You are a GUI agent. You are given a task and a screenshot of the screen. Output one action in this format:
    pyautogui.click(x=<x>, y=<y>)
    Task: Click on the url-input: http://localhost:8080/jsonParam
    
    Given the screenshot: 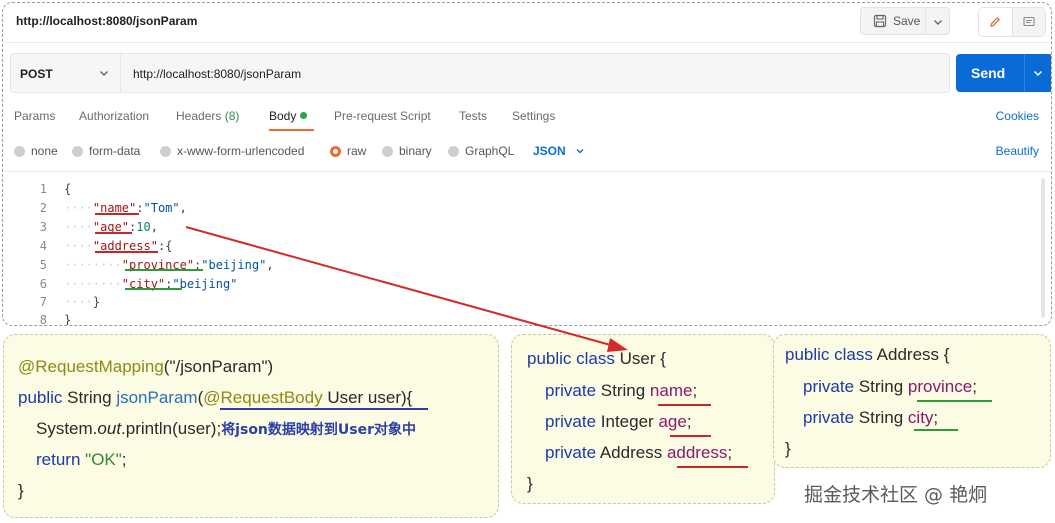 What is the action you would take?
    pyautogui.click(x=217, y=74)
    